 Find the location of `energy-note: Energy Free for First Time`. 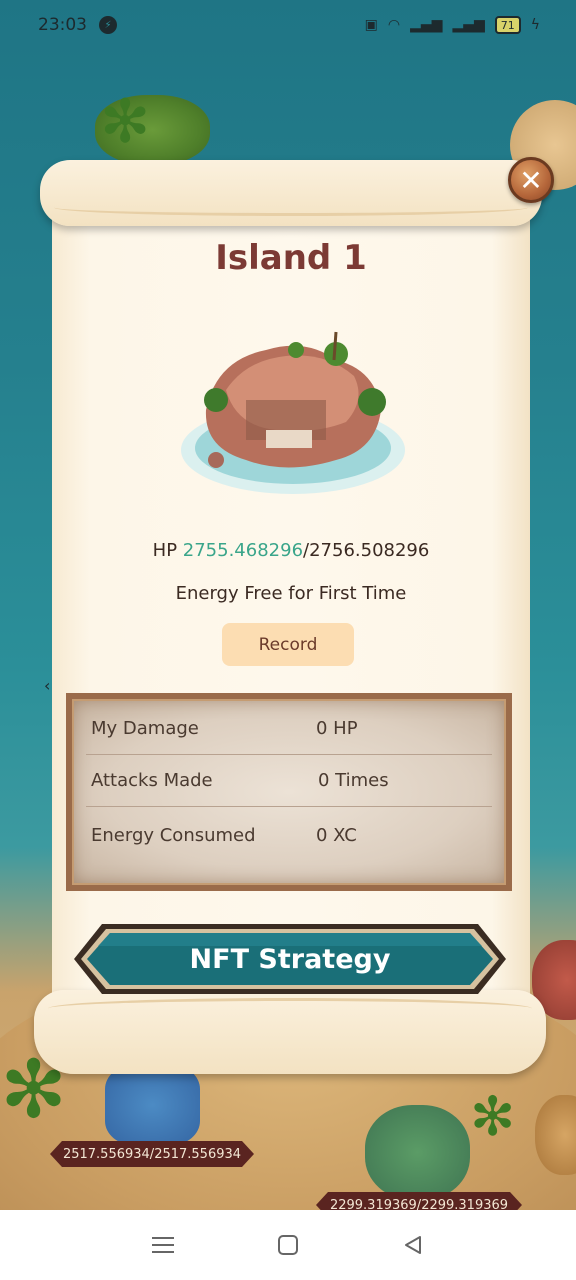

energy-note: Energy Free for First Time is located at coordinates (291, 593).